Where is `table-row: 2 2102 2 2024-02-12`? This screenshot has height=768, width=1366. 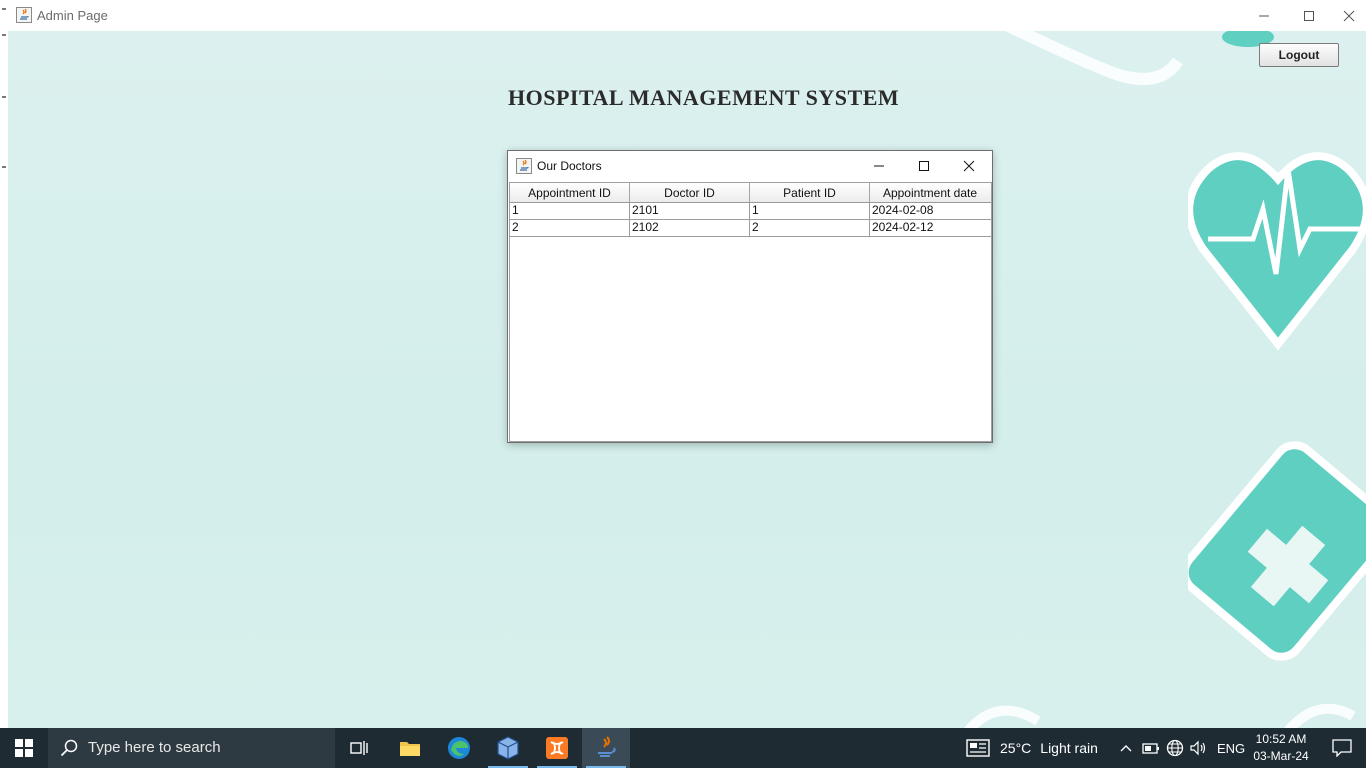 table-row: 2 2102 2 2024-02-12 is located at coordinates (750, 228).